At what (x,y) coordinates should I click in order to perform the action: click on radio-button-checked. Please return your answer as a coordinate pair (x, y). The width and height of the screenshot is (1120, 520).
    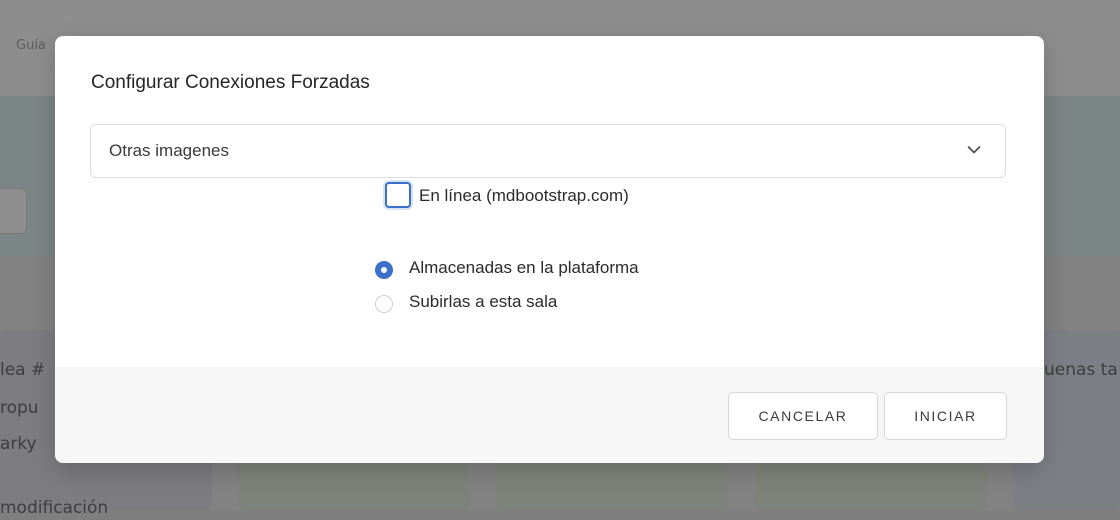
    Looking at the image, I should click on (384, 270).